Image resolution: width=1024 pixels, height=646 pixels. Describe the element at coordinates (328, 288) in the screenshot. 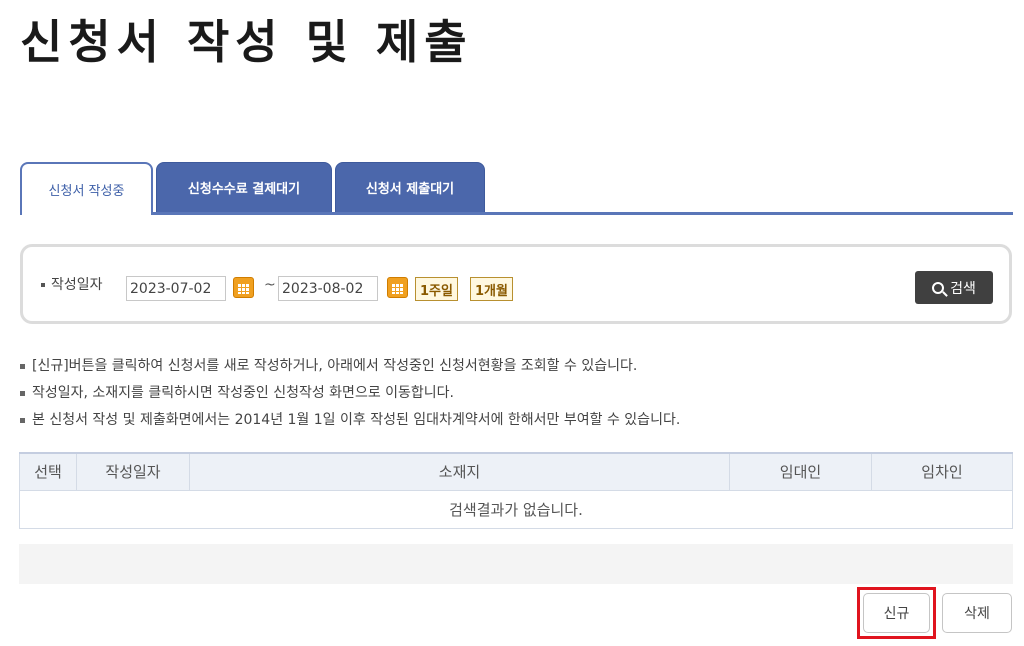

I see `date-to-input` at that location.